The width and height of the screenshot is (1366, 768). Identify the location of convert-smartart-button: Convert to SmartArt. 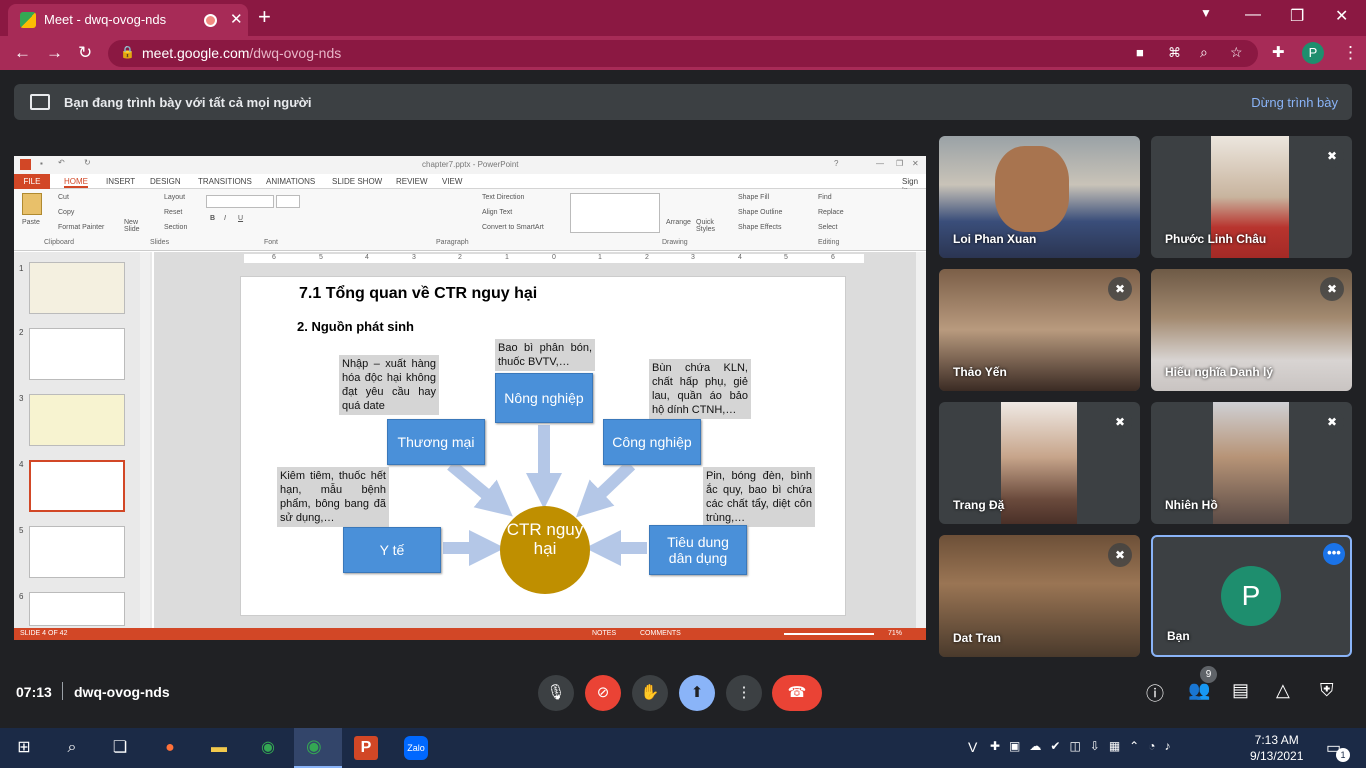
(513, 227).